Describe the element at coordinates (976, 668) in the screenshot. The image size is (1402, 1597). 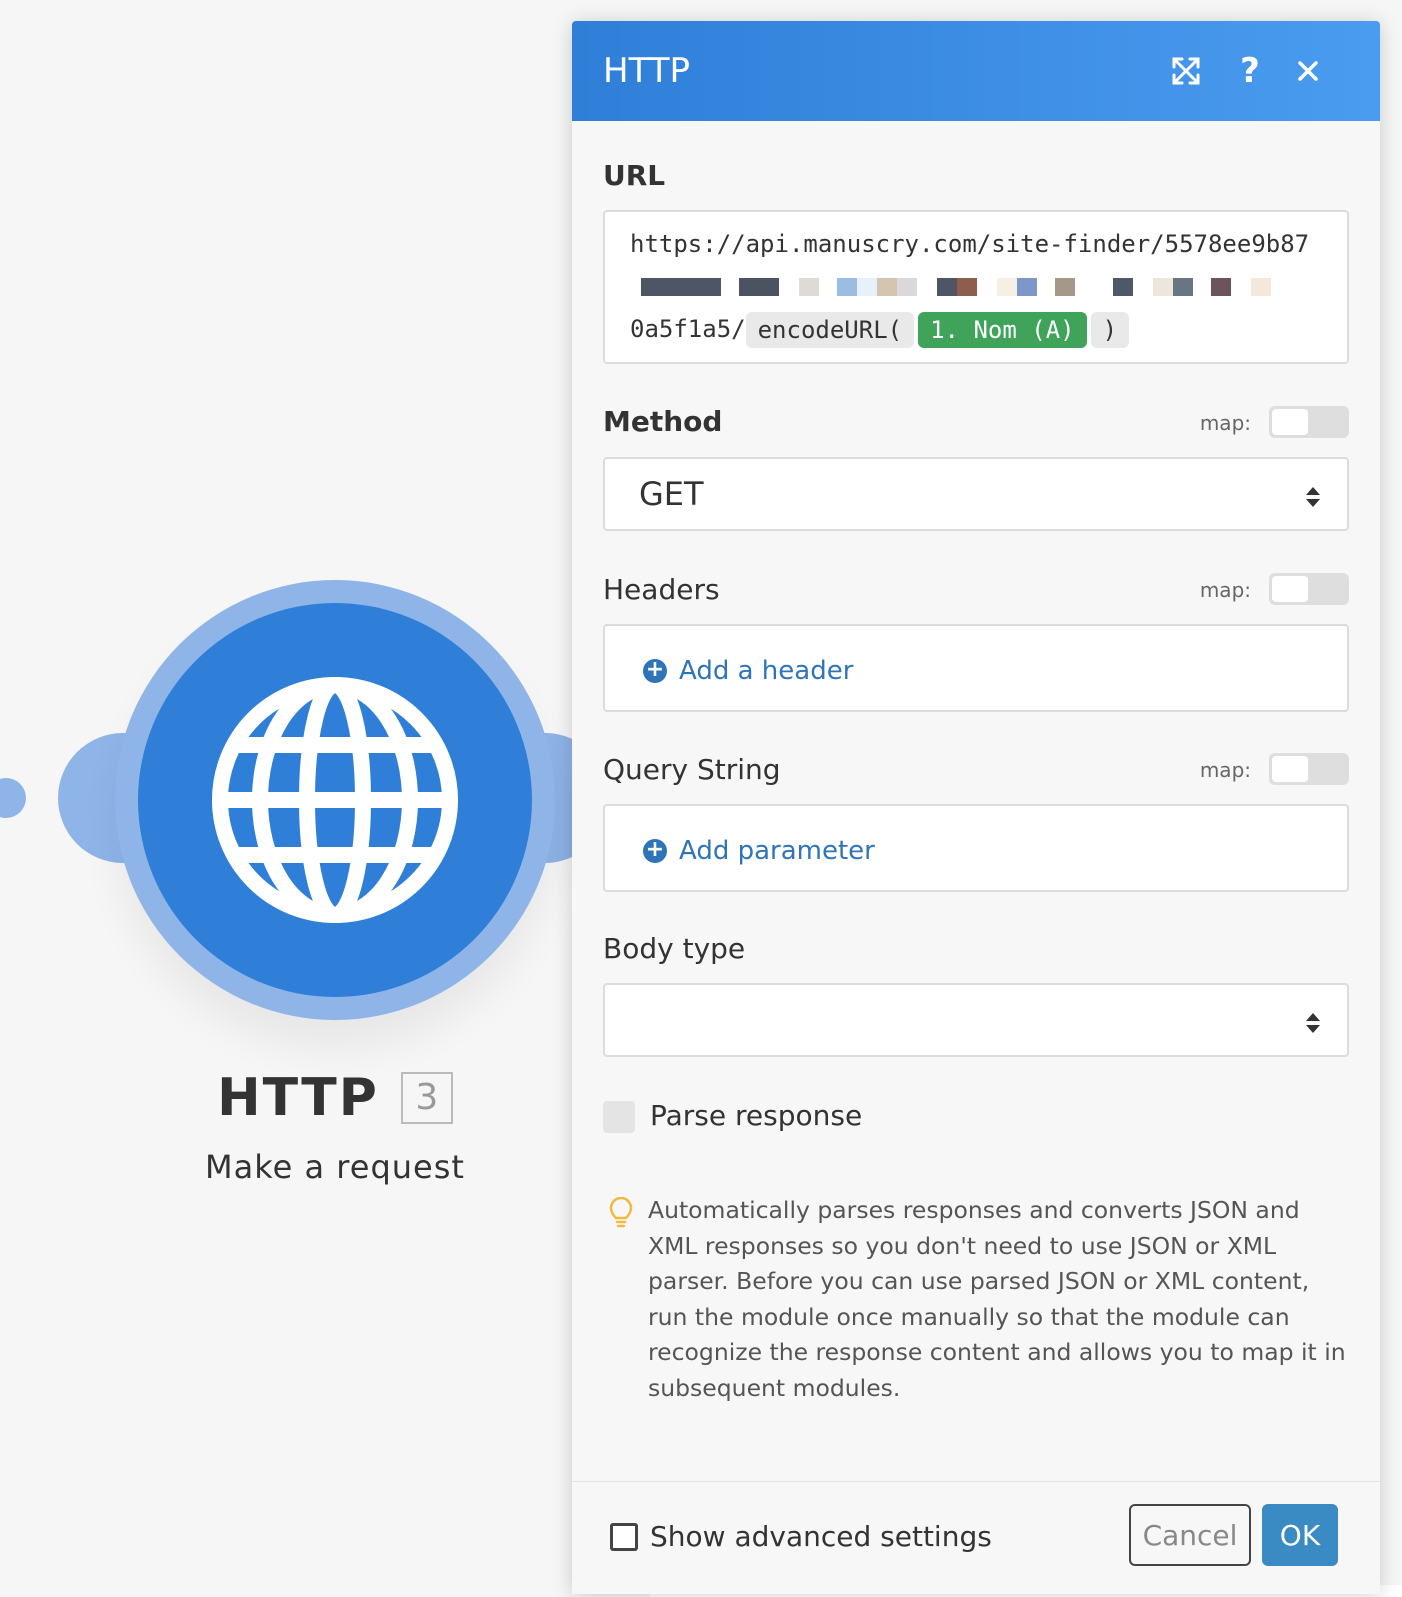
I see `headers-box: + Add a header` at that location.